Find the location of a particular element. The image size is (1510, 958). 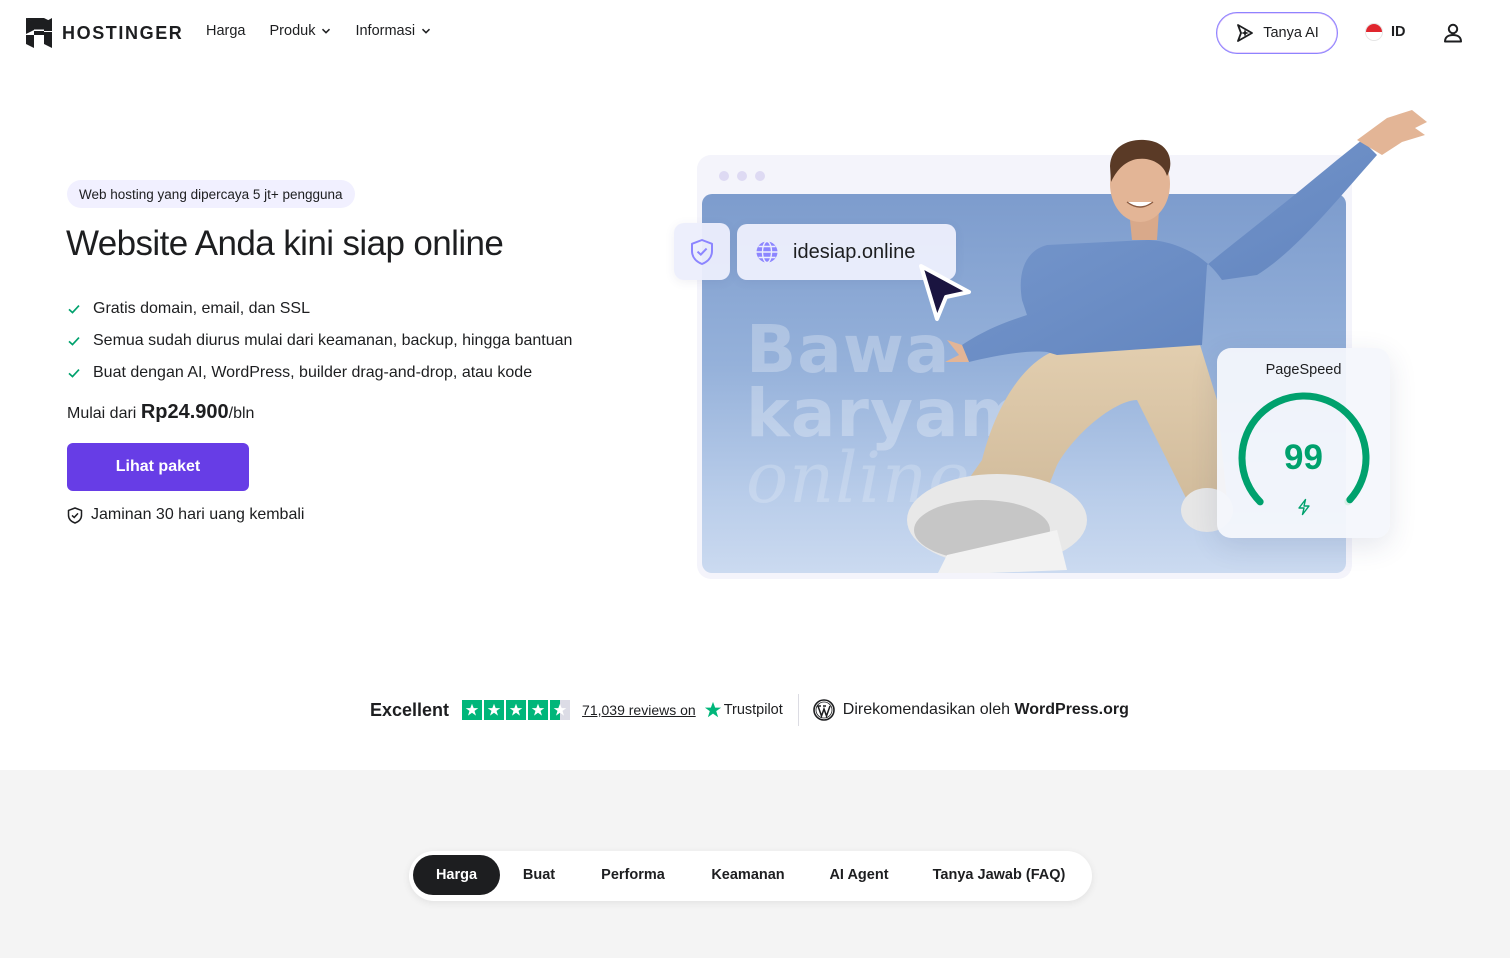

trustpilot-star-icon is located at coordinates (712, 709).